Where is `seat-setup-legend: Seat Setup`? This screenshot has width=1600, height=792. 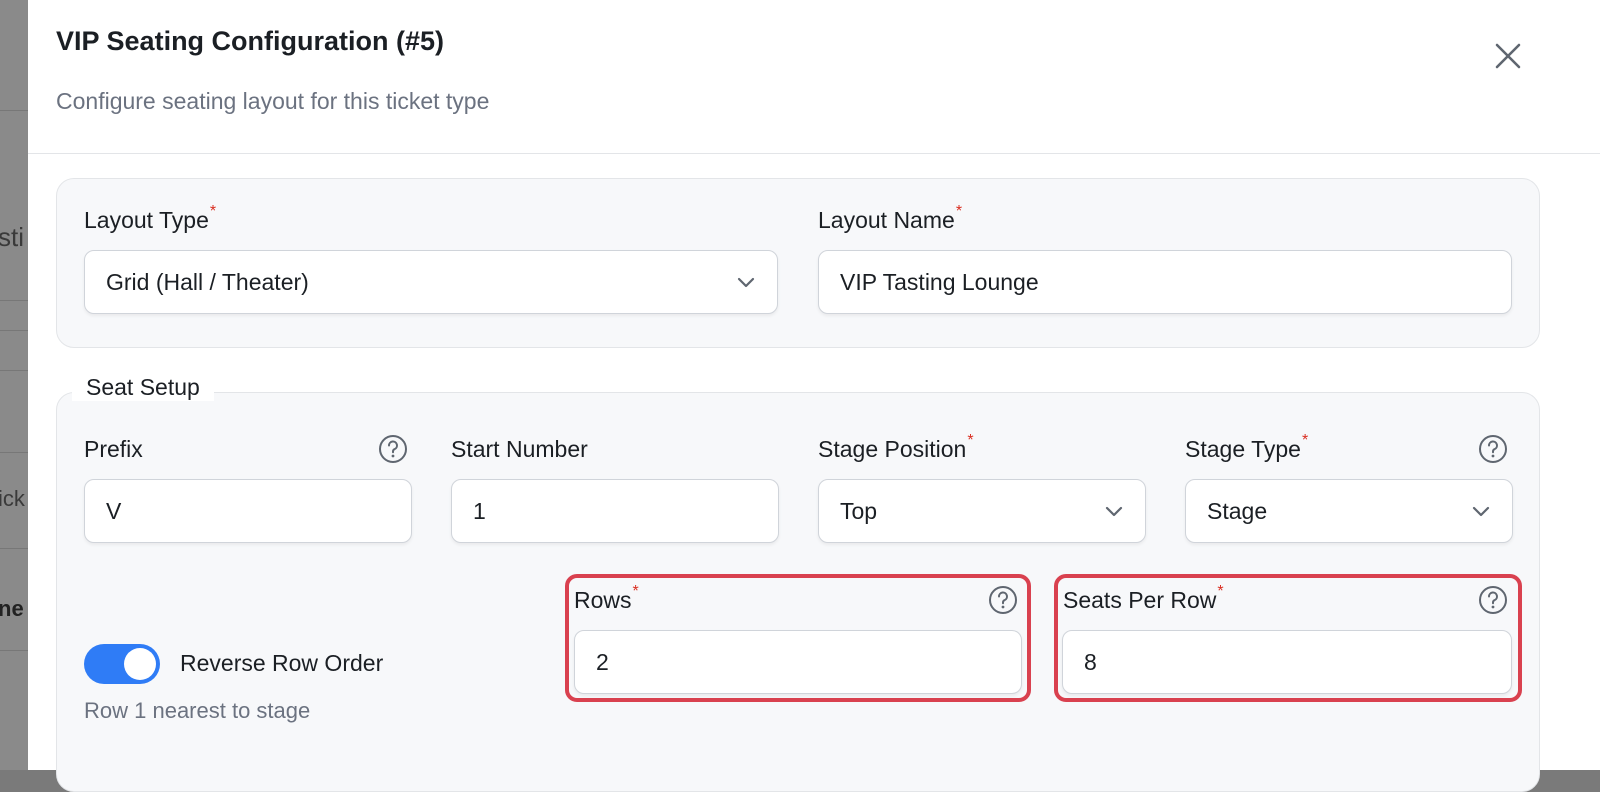 seat-setup-legend: Seat Setup is located at coordinates (143, 387).